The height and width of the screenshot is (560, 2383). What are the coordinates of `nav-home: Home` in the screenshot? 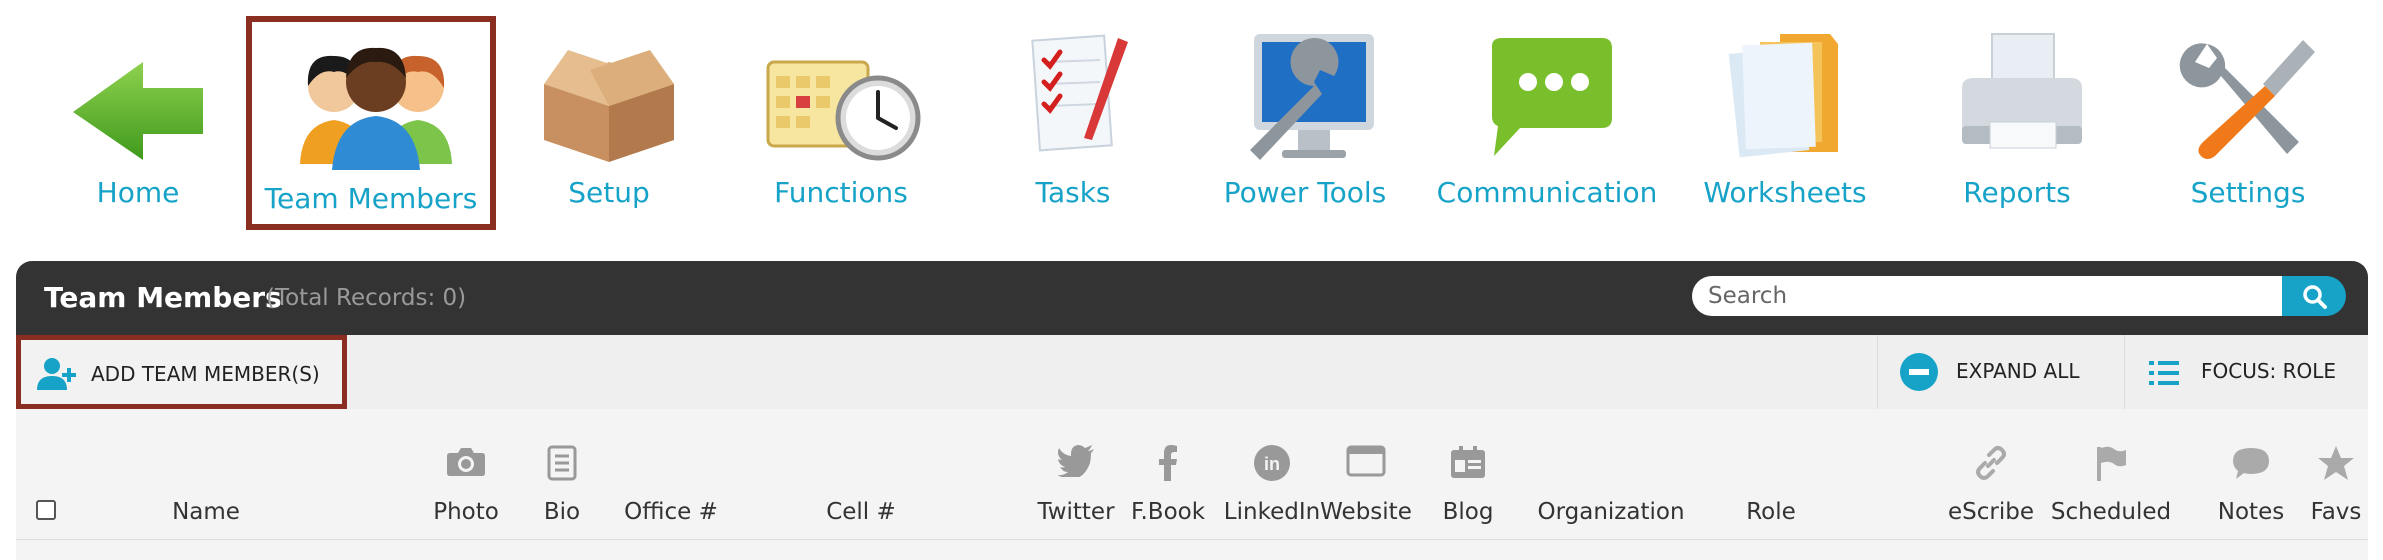 It's located at (138, 116).